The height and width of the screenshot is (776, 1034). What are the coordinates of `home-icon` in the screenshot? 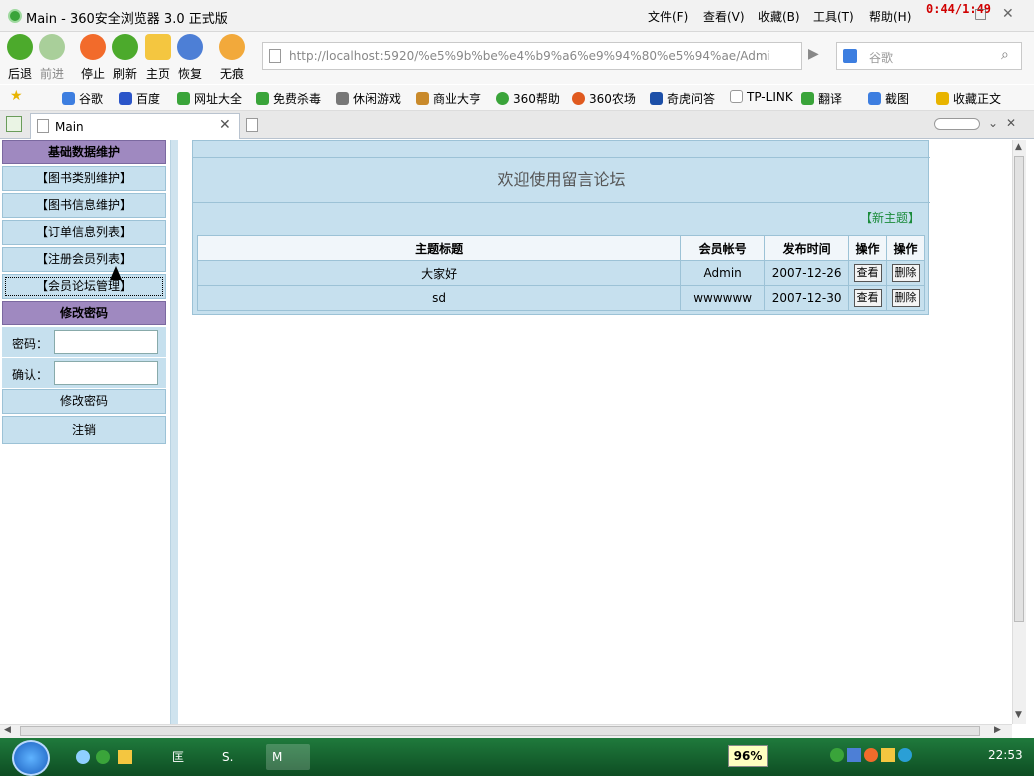 It's located at (158, 47).